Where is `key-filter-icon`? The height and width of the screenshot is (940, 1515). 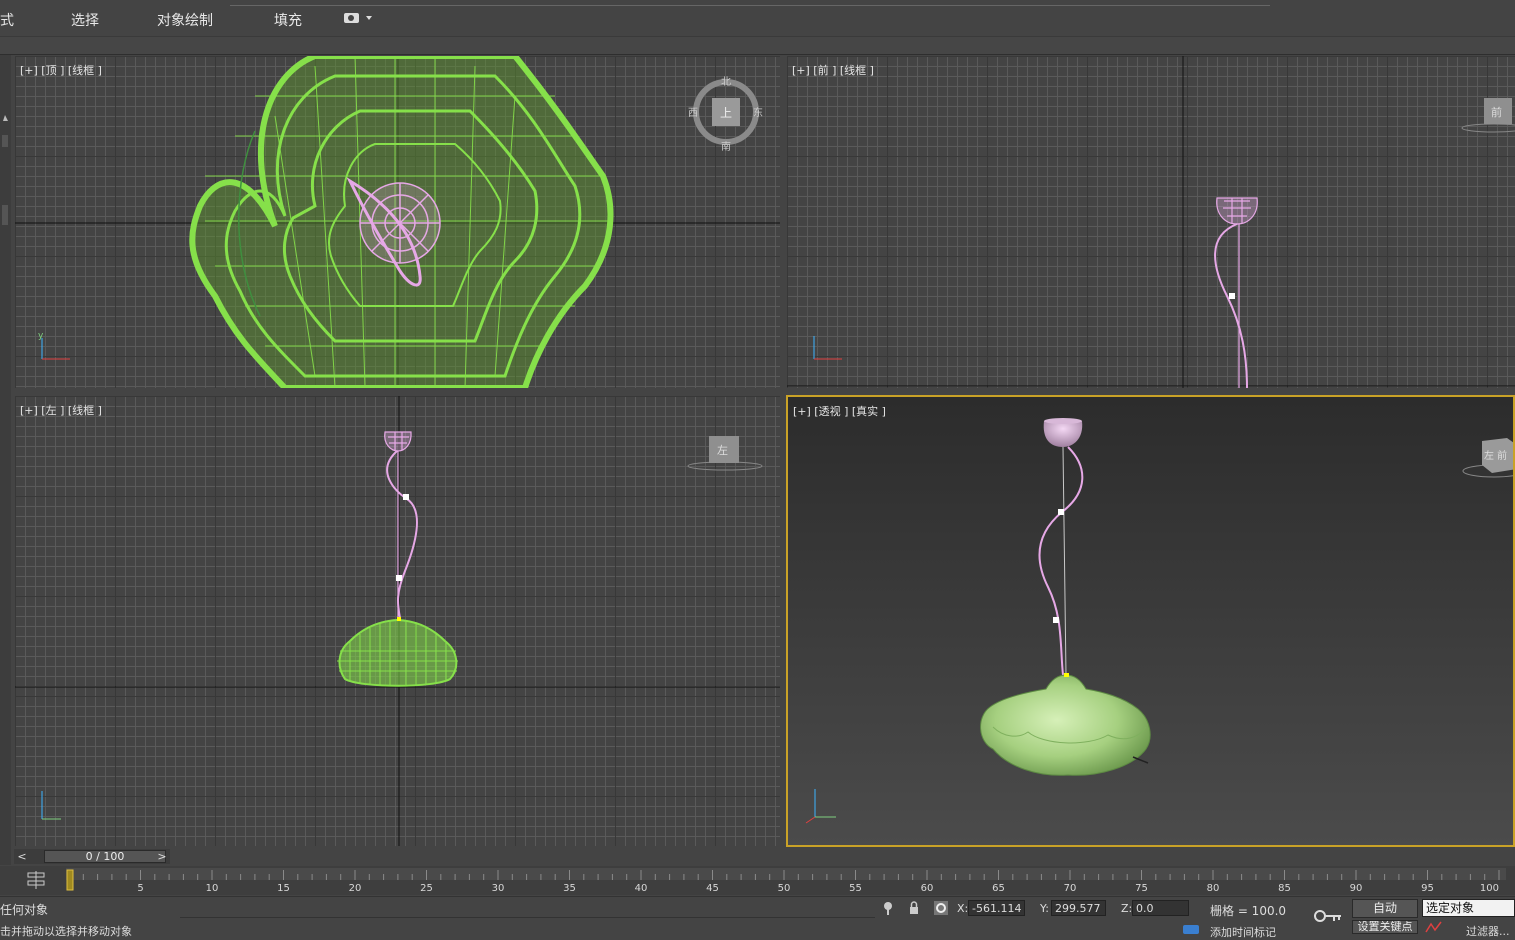 key-filter-icon is located at coordinates (36, 881).